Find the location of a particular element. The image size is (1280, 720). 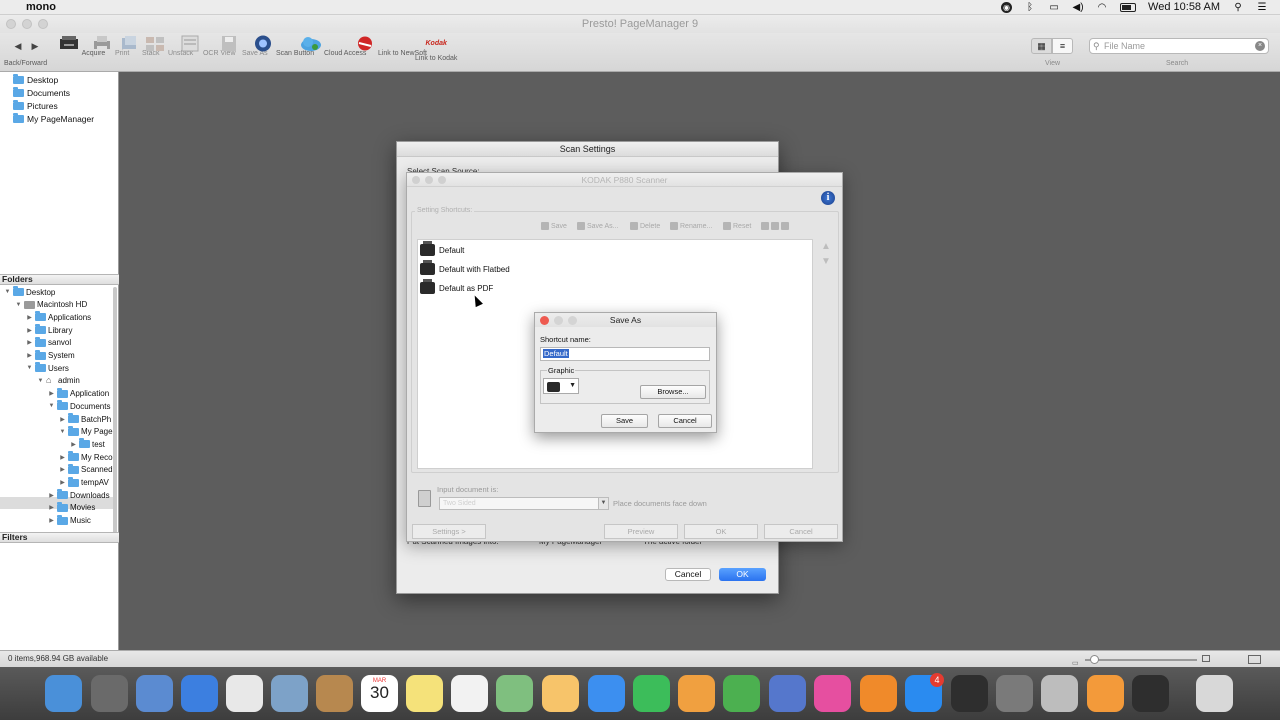

zoom-window-button is located at coordinates (43, 24).